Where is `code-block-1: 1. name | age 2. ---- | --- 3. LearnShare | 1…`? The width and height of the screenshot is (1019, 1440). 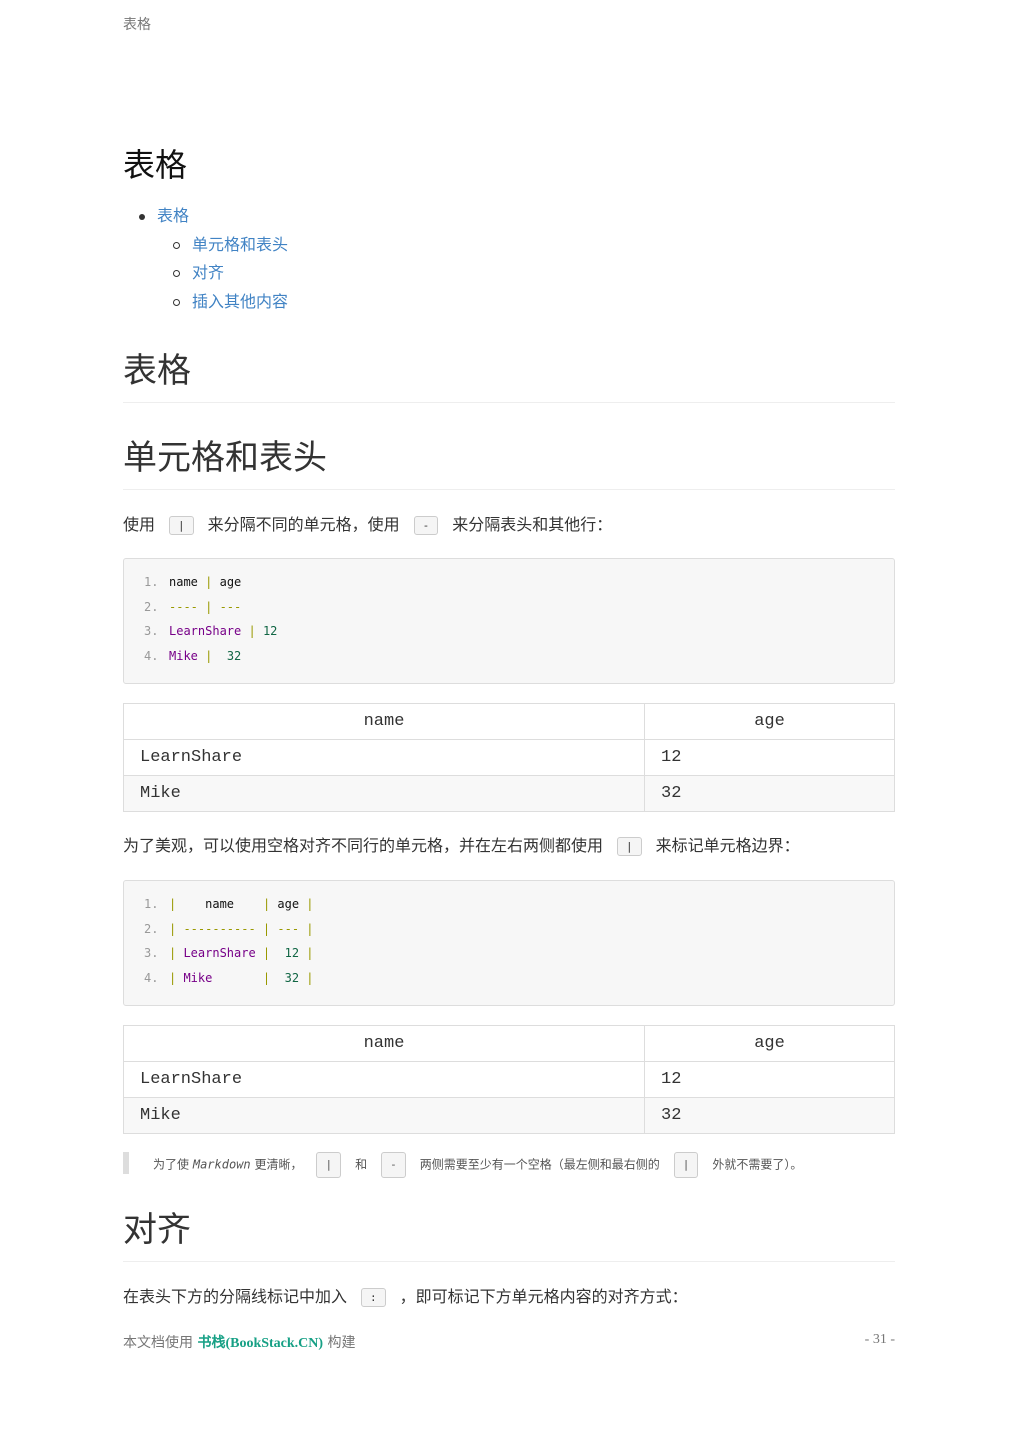
code-block-1: 1. name | age 2. ---- | --- 3. LearnShare | 1… is located at coordinates (509, 621).